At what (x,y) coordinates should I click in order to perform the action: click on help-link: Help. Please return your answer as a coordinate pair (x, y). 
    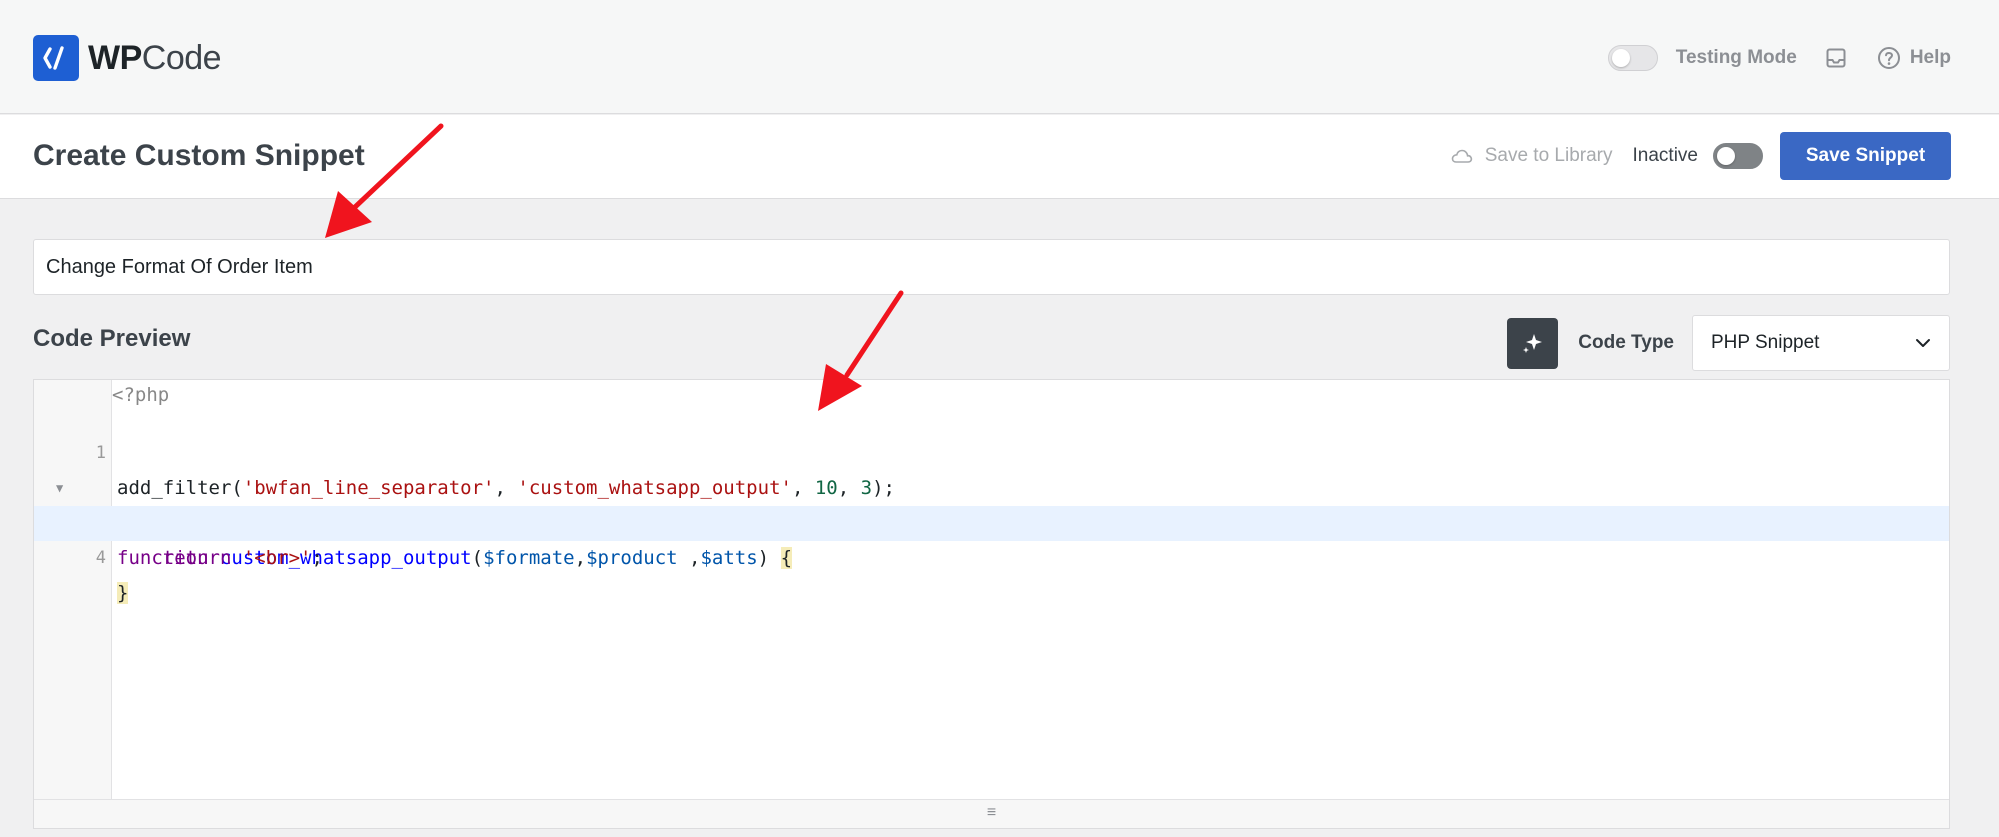
    Looking at the image, I should click on (1914, 58).